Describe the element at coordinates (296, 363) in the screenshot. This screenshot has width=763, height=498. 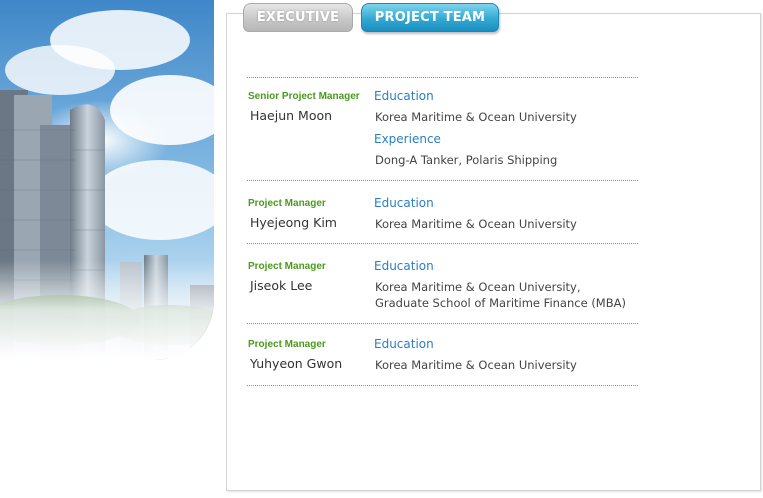
I see `member-name: Yuhyeon Gwon` at that location.